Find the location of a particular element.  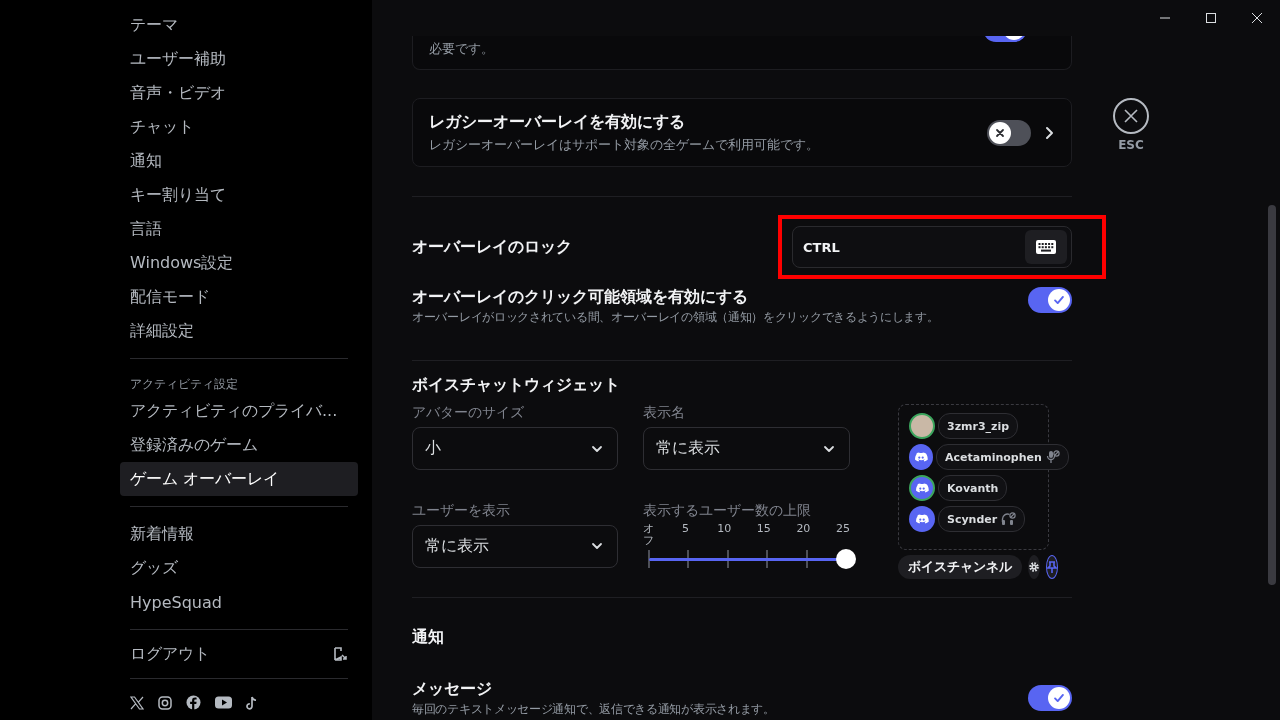

sidebar-item: 通知 is located at coordinates (239, 161).